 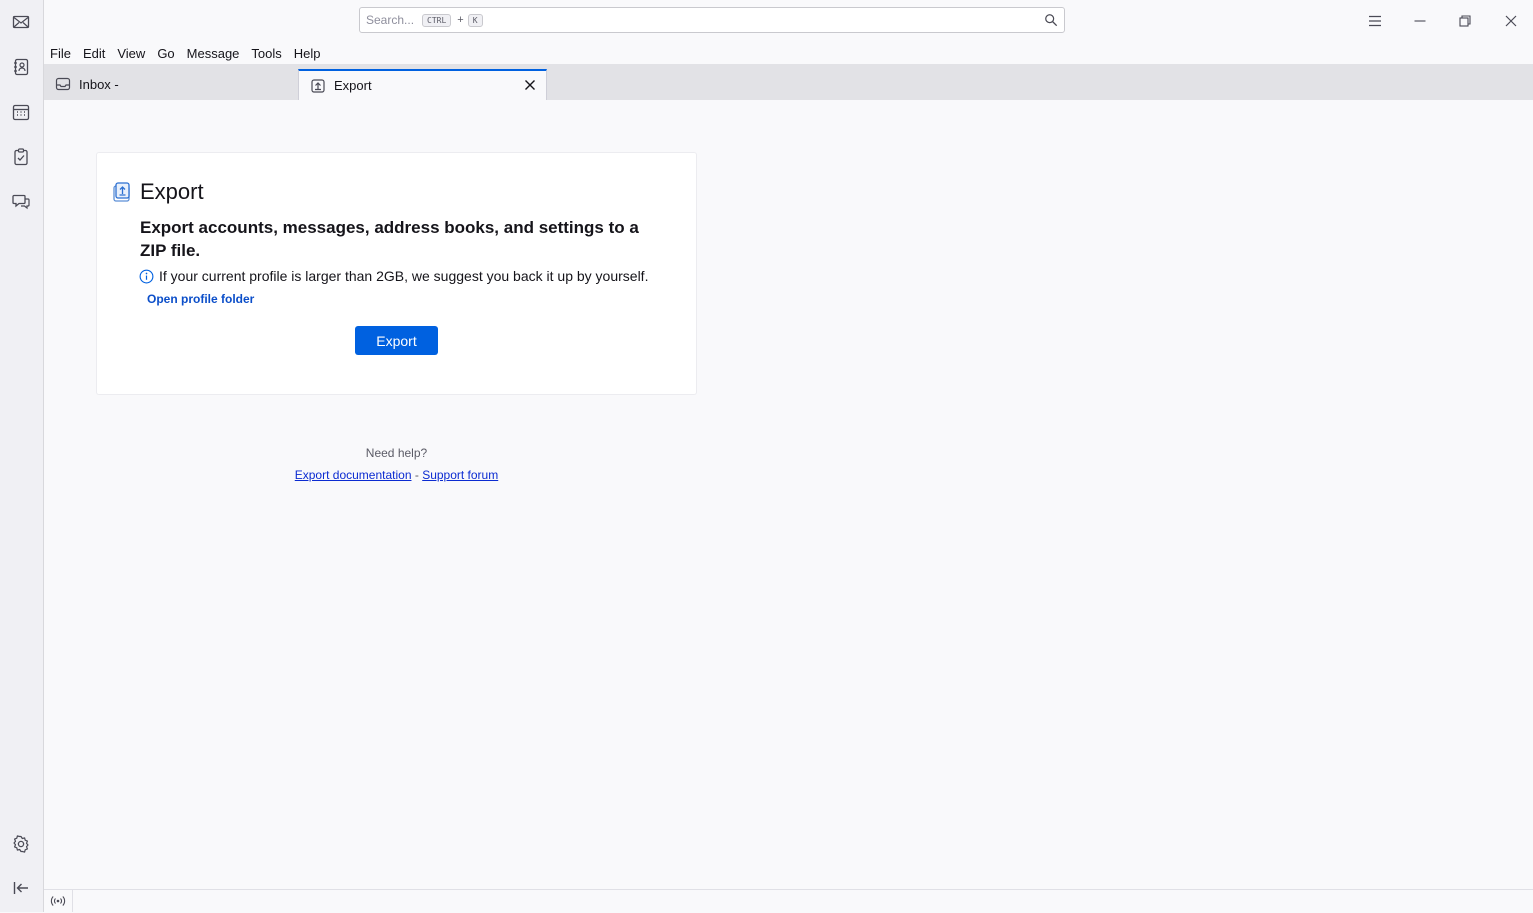 I want to click on menu-help: Help, so click(x=307, y=53).